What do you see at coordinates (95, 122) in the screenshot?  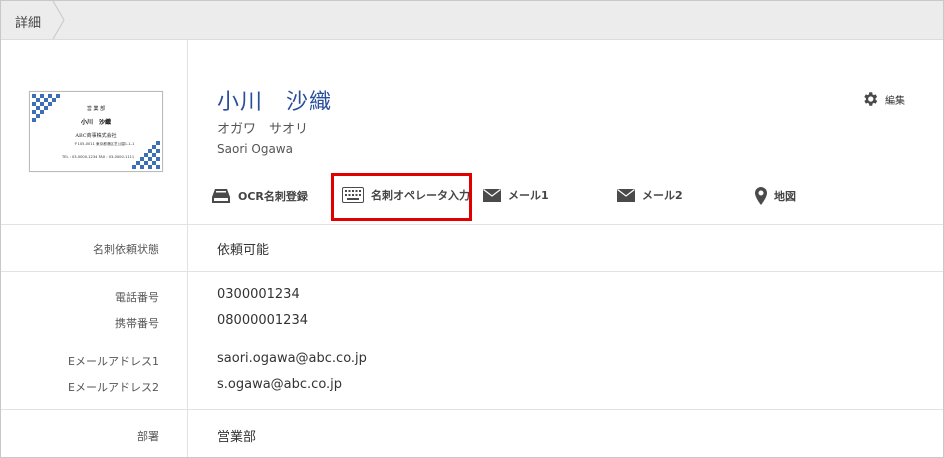 I see `card-name: 小川 沙織` at bounding box center [95, 122].